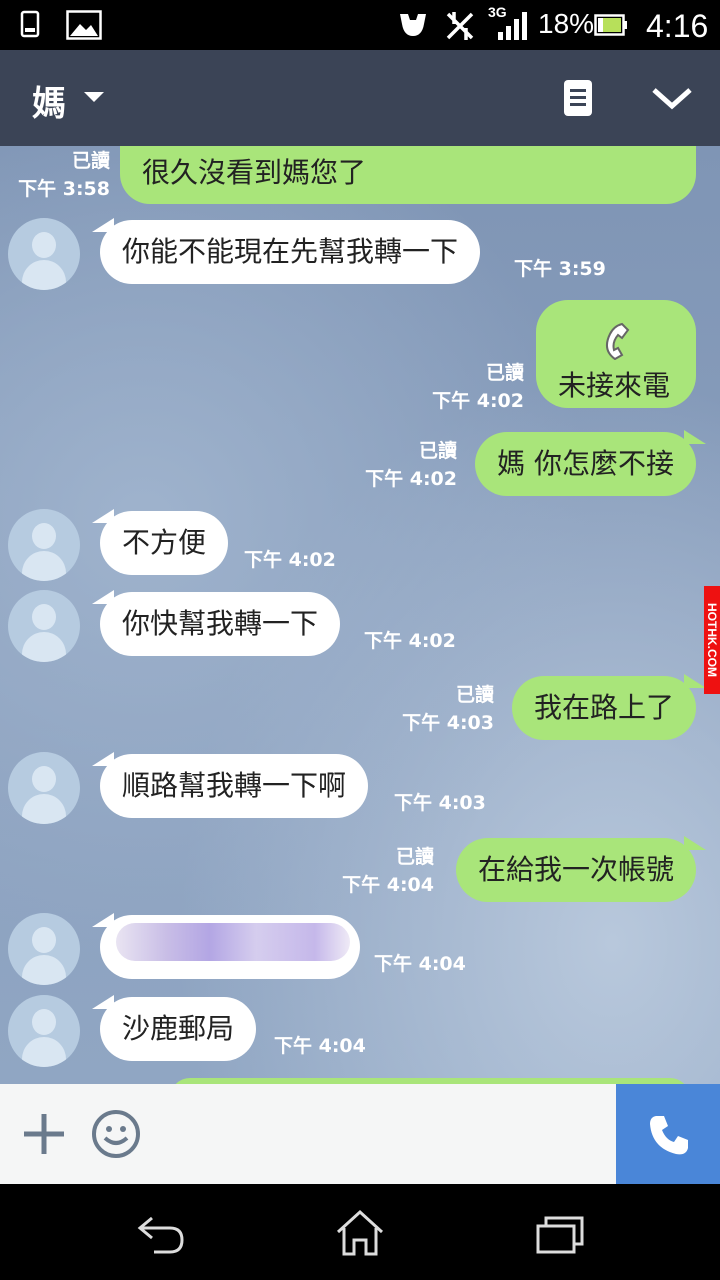 The image size is (720, 1280). Describe the element at coordinates (408, 175) in the screenshot. I see `message-bubble: 很久沒看到媽您了` at that location.